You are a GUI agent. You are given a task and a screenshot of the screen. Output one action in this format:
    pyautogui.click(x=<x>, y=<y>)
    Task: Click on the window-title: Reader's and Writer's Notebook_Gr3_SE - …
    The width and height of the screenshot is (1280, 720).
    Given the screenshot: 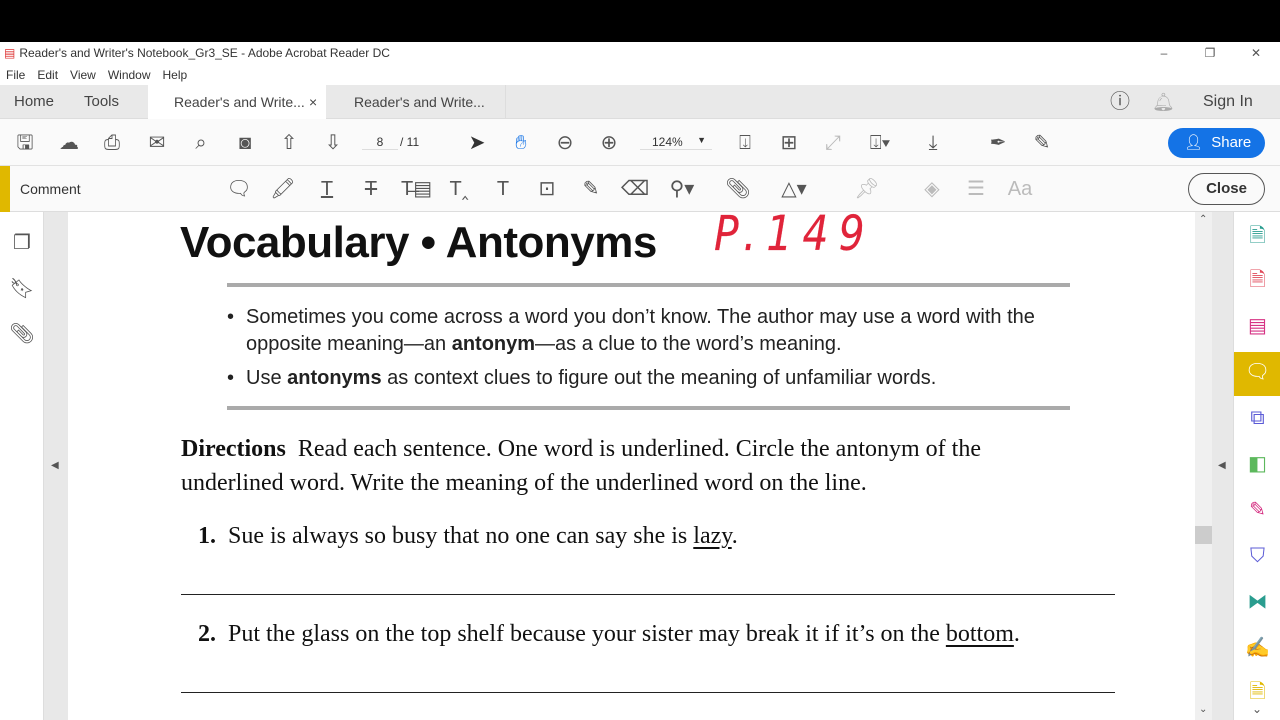 What is the action you would take?
    pyautogui.click(x=204, y=53)
    